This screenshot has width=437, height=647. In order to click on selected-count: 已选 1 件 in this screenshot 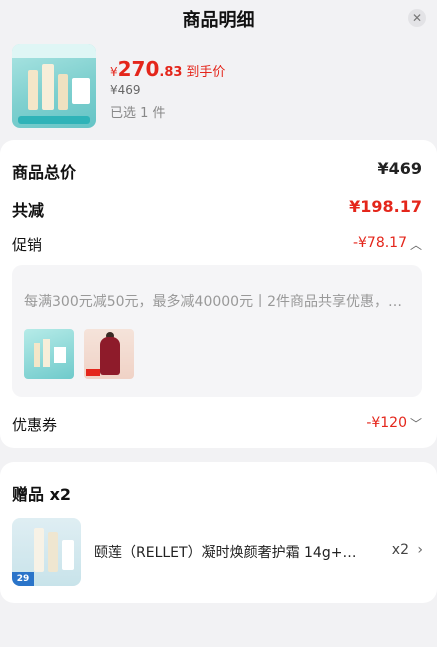, I will do `click(138, 113)`.